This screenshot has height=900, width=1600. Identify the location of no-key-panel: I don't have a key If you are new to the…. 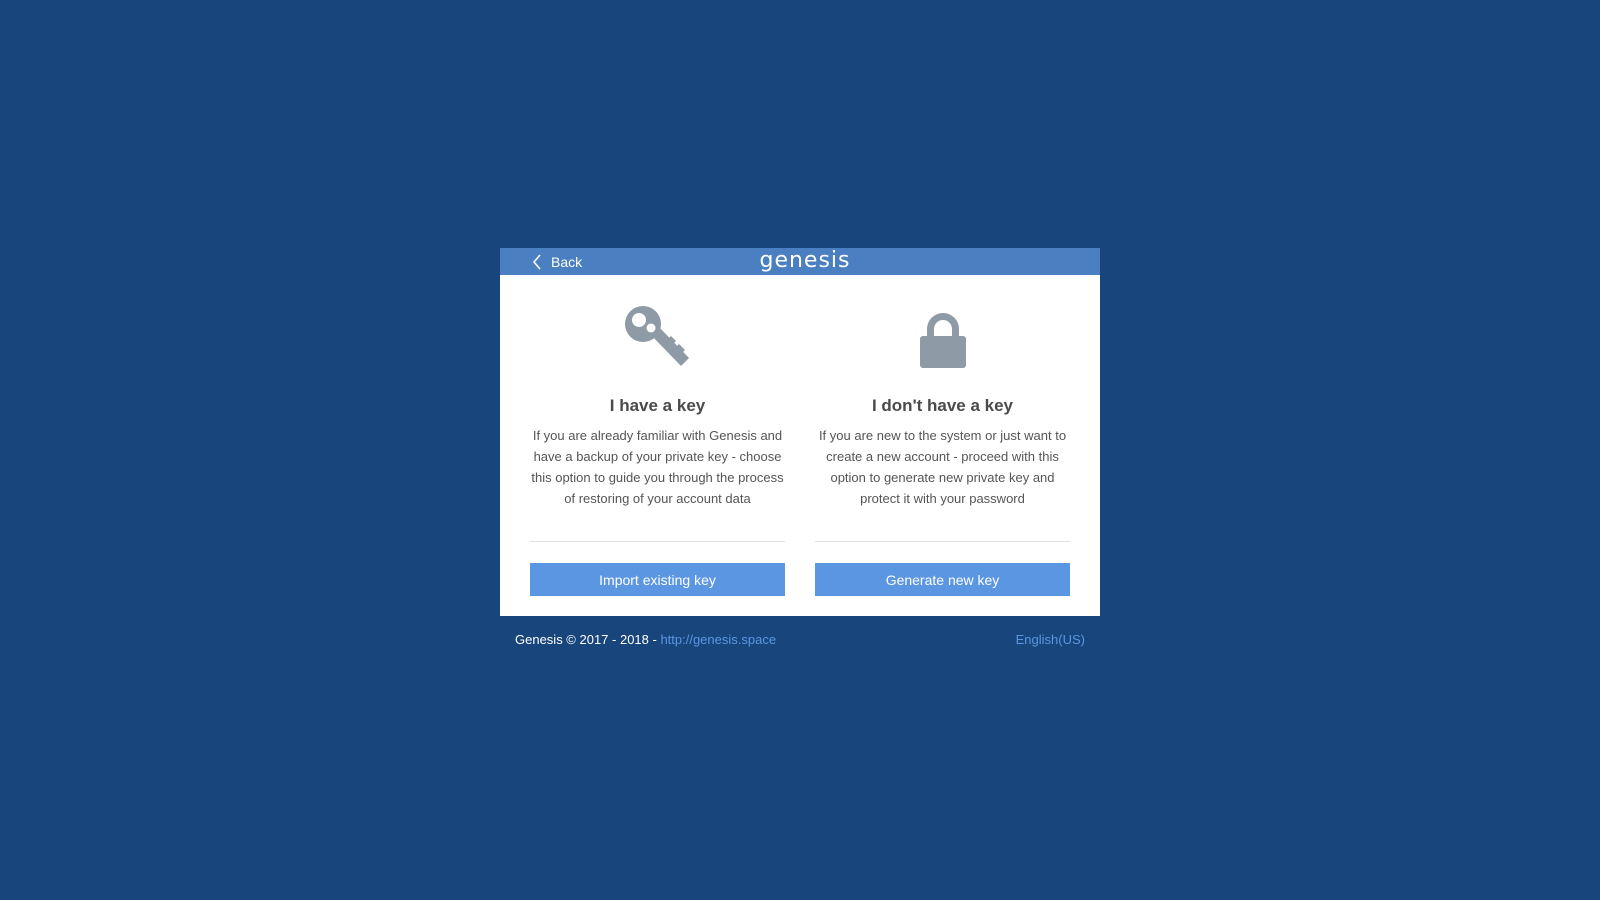
(942, 435).